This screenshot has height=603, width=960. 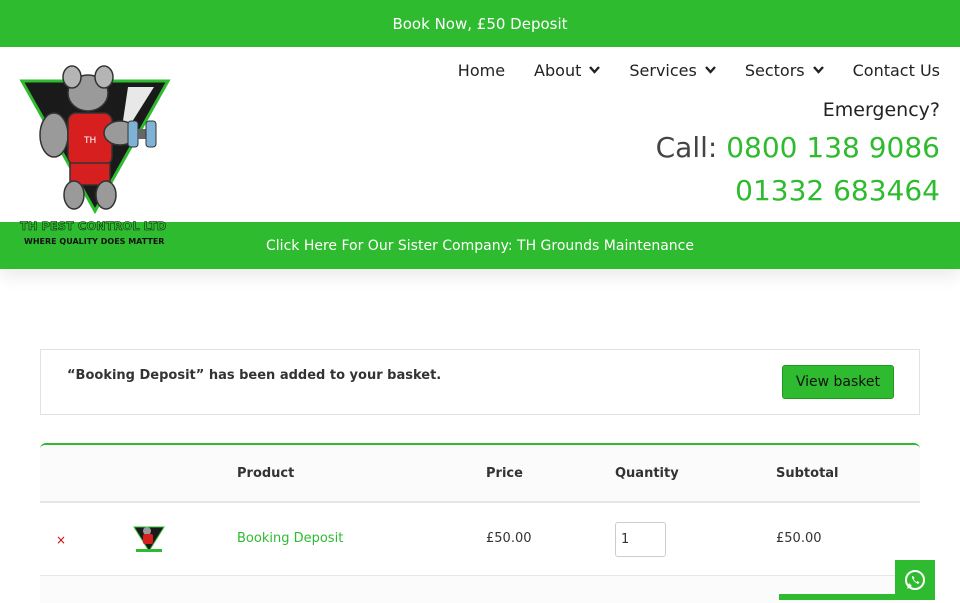 I want to click on update-basket-button, so click(x=839, y=597).